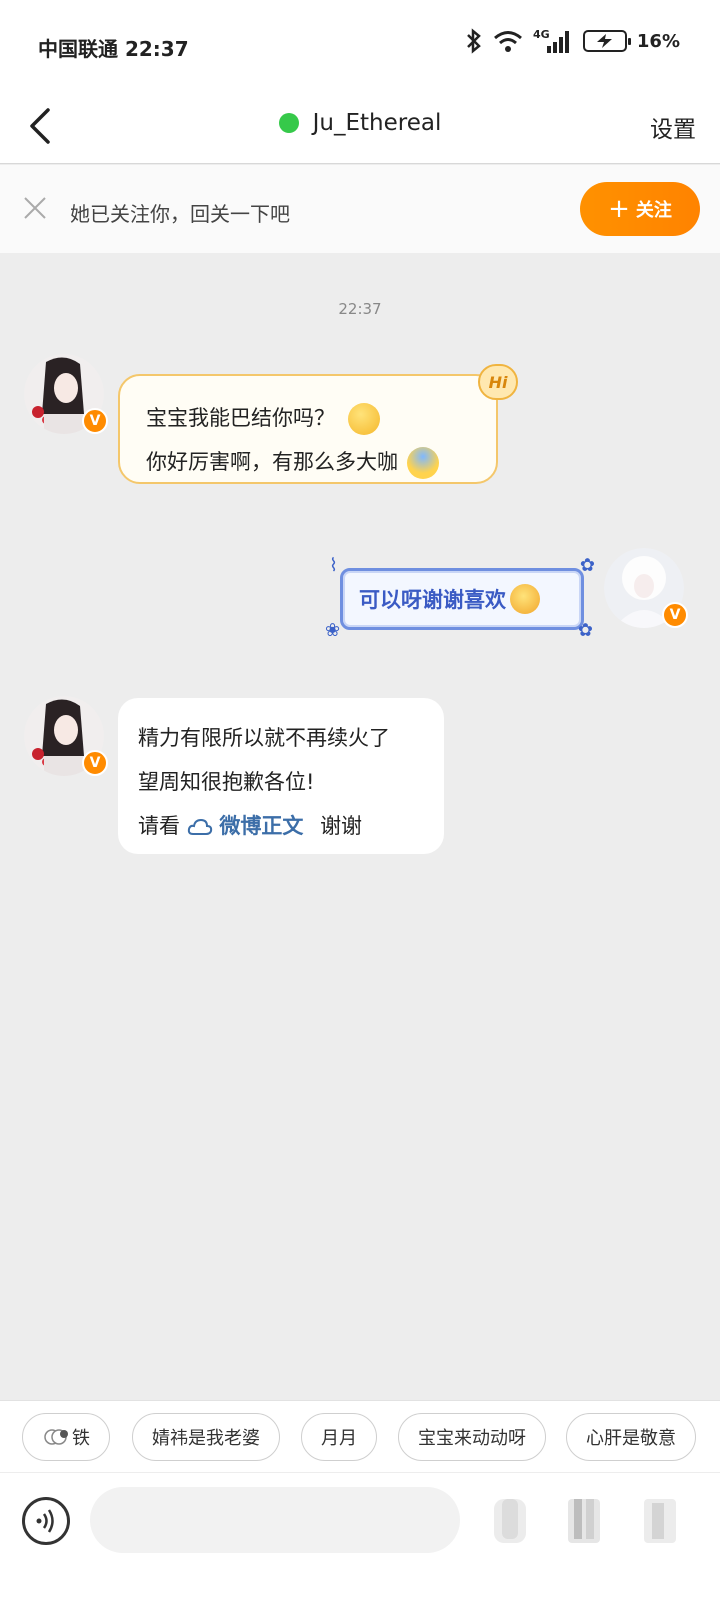 The width and height of the screenshot is (720, 1604). I want to click on emoji-icon, so click(510, 1520).